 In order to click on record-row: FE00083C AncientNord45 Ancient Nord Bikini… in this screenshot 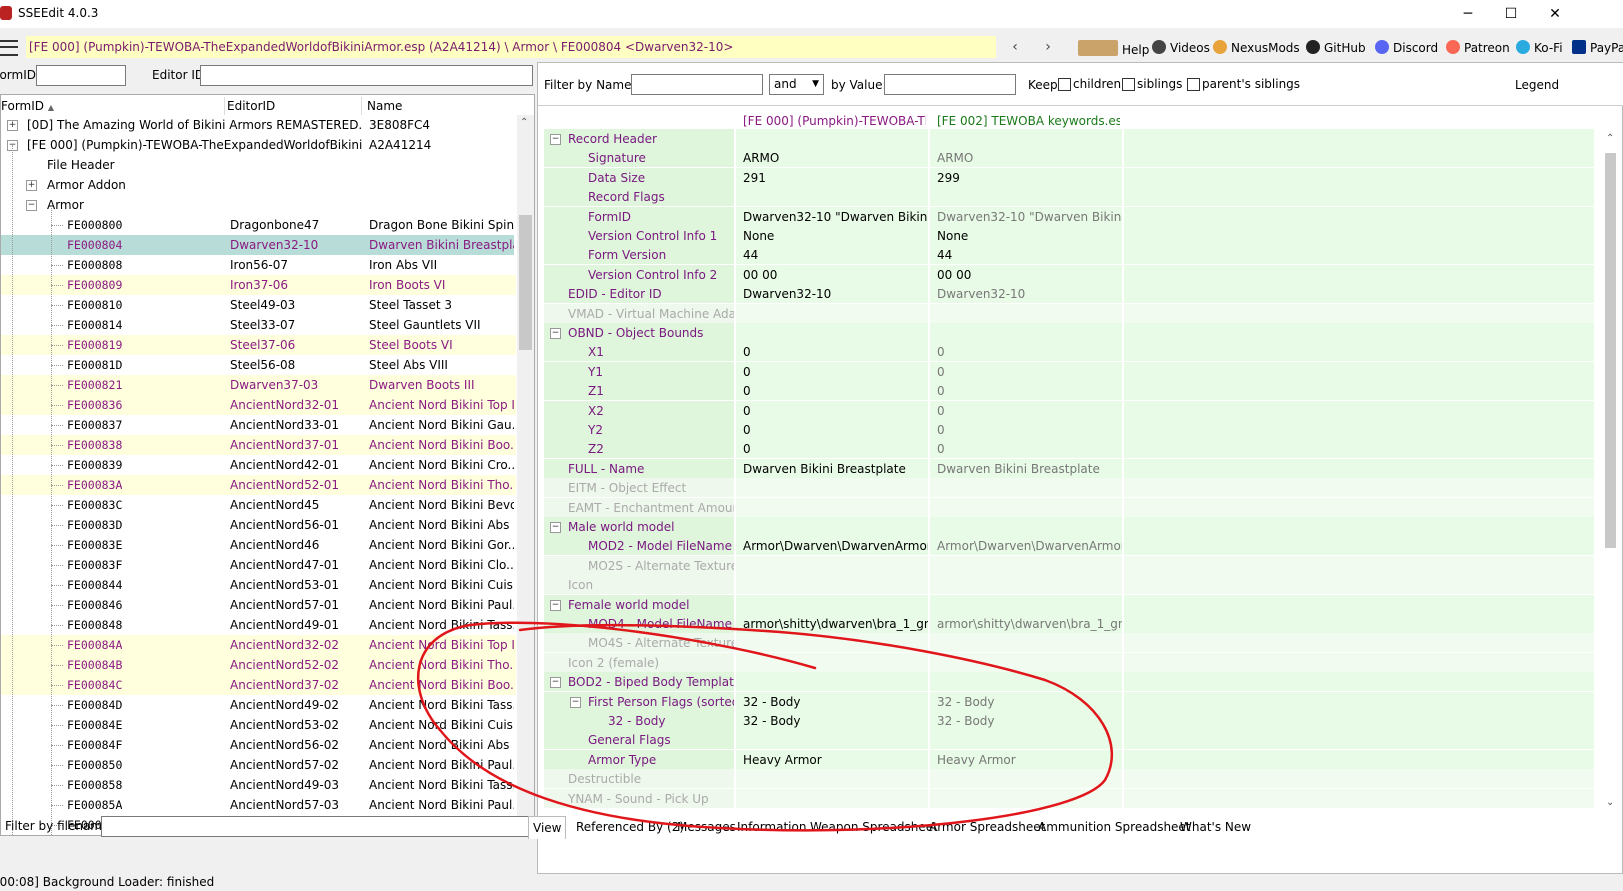, I will do `click(258, 505)`.